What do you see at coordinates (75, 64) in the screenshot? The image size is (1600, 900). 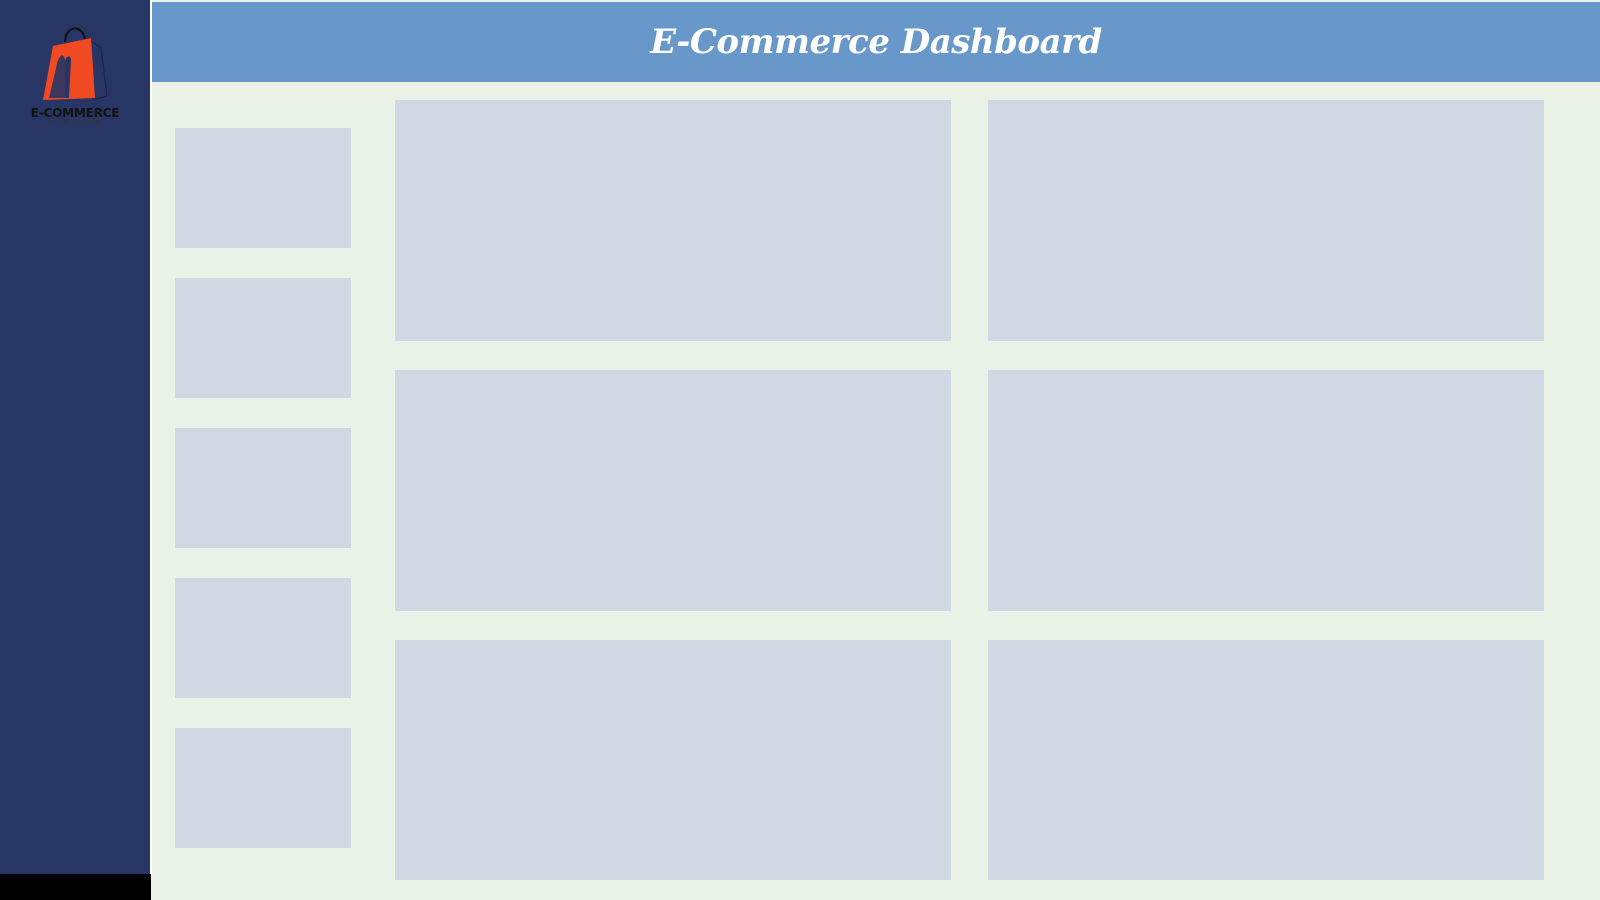 I see `shopping-bag-icon` at bounding box center [75, 64].